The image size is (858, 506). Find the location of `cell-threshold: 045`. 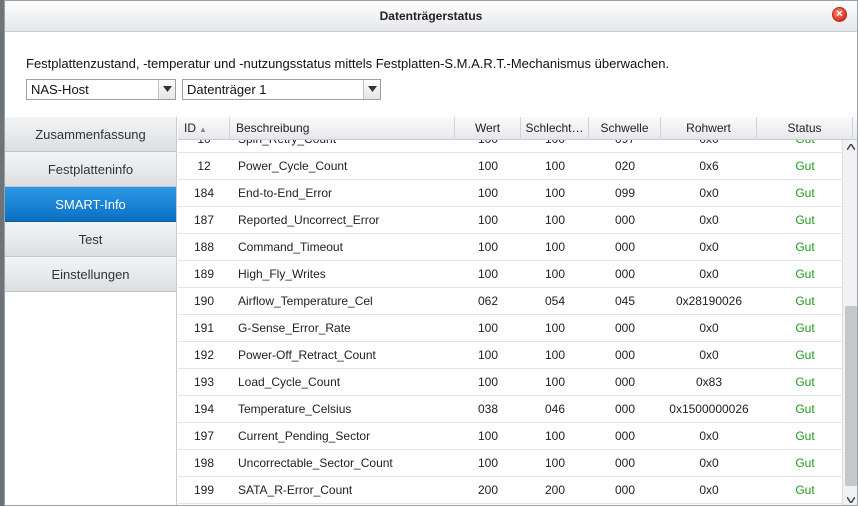

cell-threshold: 045 is located at coordinates (625, 301).